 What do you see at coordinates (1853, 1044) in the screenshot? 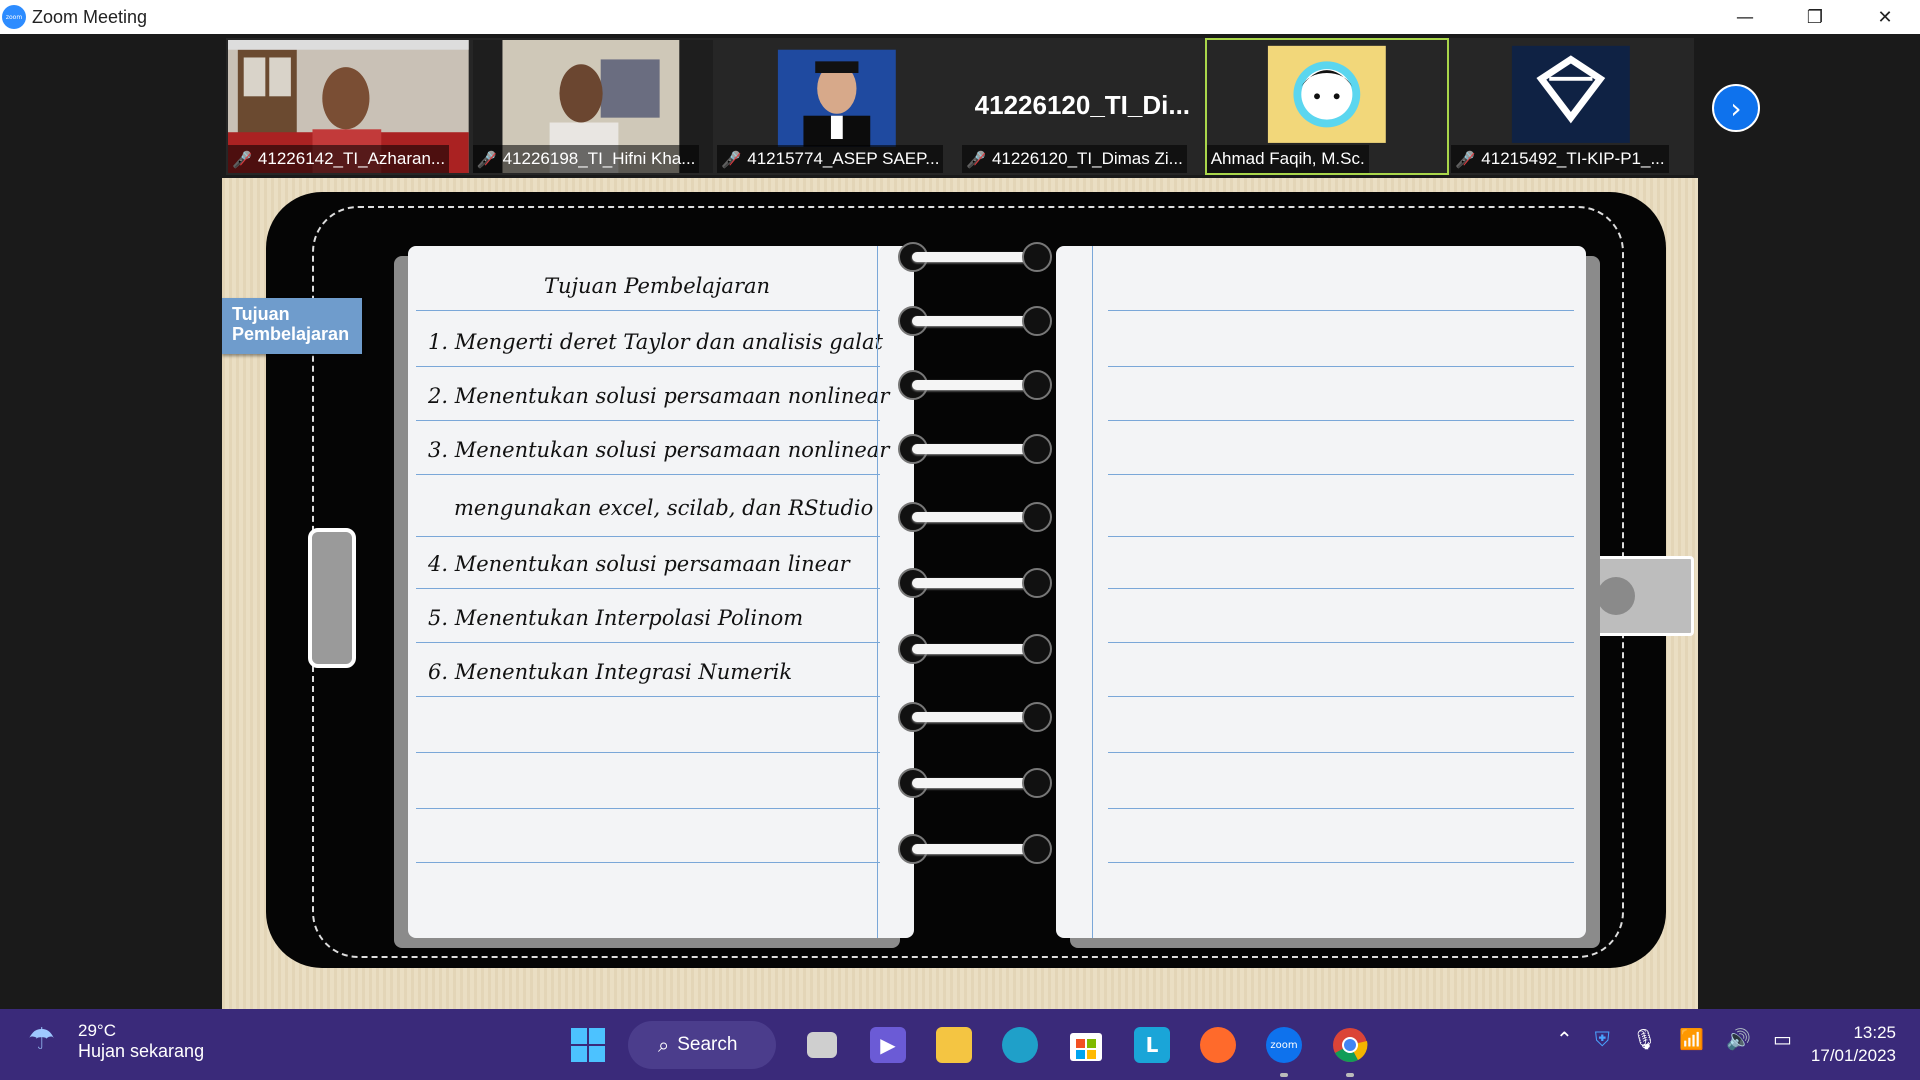
I see `taskbar-clock: 13:25 17/01/2023` at bounding box center [1853, 1044].